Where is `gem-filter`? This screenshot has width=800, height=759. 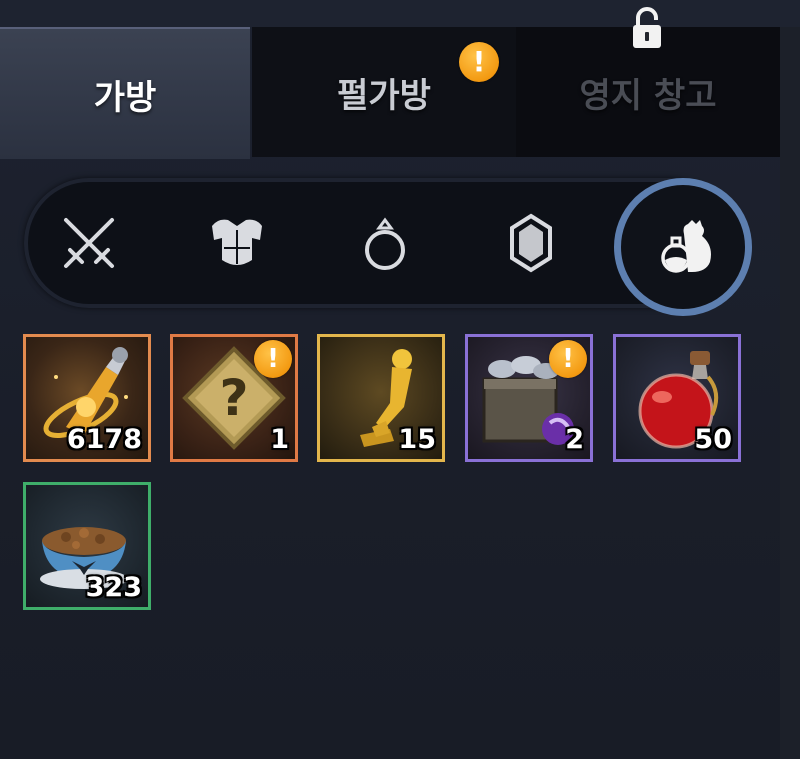 gem-filter is located at coordinates (531, 243).